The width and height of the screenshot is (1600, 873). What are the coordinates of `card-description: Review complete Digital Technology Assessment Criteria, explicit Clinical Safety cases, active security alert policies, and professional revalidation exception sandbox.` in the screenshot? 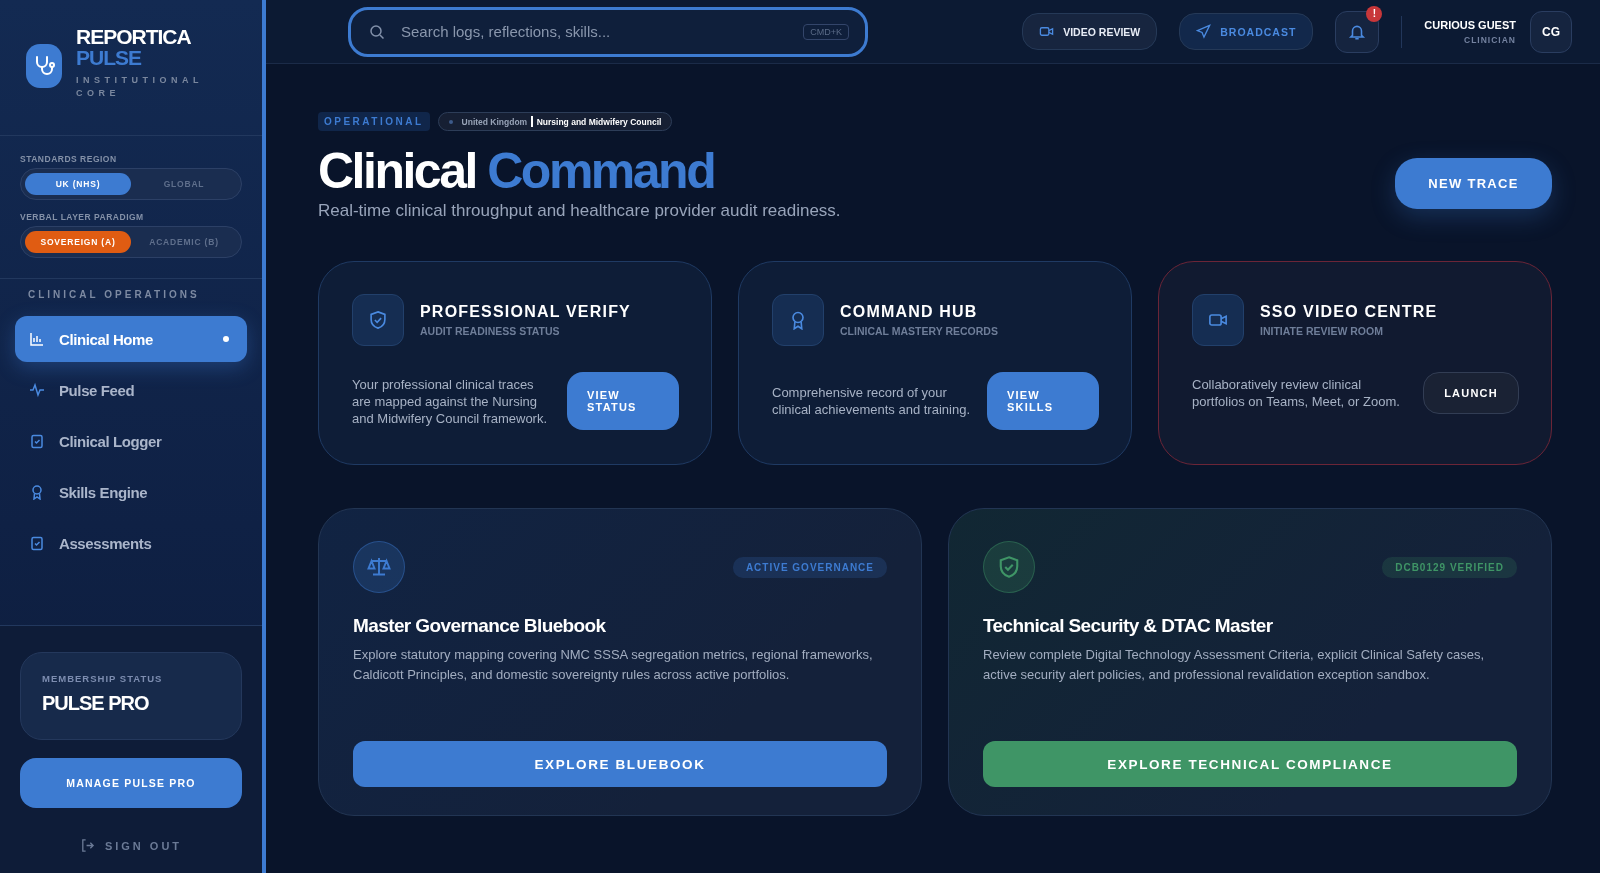 It's located at (1234, 665).